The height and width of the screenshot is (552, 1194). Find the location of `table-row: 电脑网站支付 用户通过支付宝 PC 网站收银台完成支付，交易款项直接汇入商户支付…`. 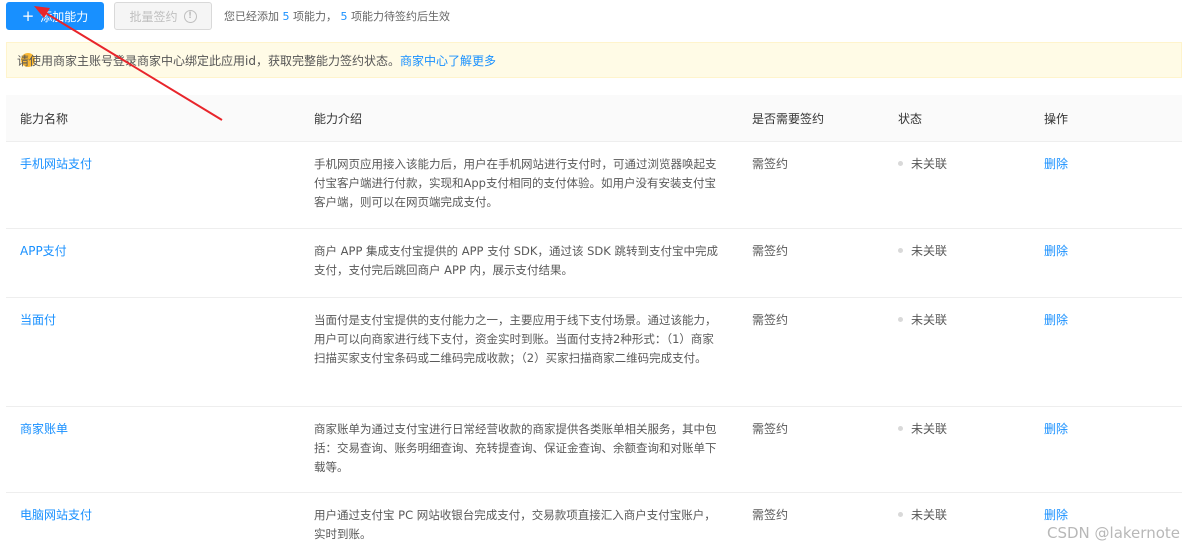

table-row: 电脑网站支付 用户通过支付宝 PC 网站收银台完成支付，交易款项直接汇入商户支付… is located at coordinates (594, 522).